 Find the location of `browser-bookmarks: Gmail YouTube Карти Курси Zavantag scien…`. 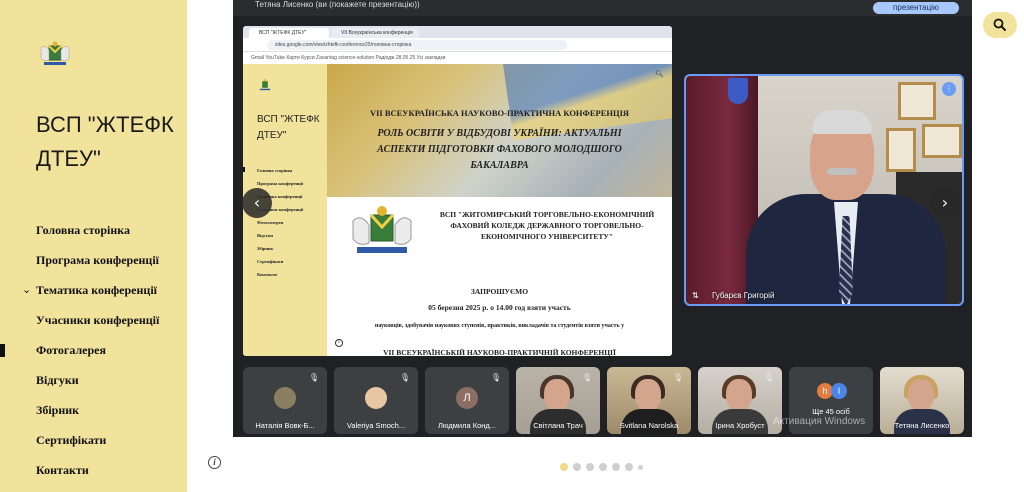

browser-bookmarks: Gmail YouTube Карти Курси Zavantag scien… is located at coordinates (457, 58).